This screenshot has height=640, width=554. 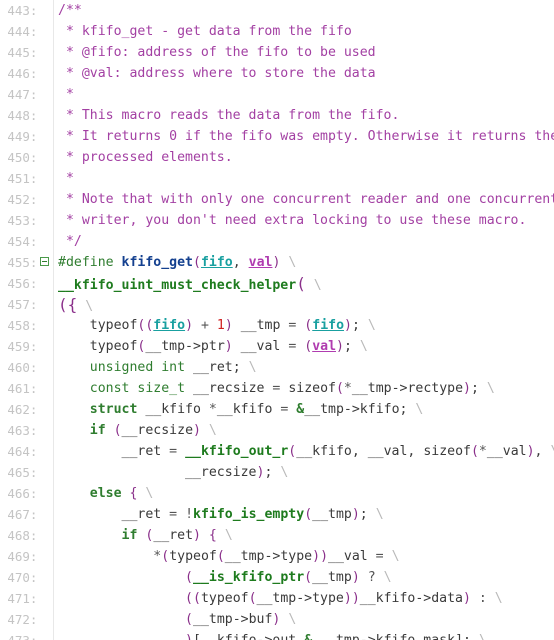 I want to click on code-line: 469: *(typeof(__tmp->type))__val = \, so click(x=277, y=556).